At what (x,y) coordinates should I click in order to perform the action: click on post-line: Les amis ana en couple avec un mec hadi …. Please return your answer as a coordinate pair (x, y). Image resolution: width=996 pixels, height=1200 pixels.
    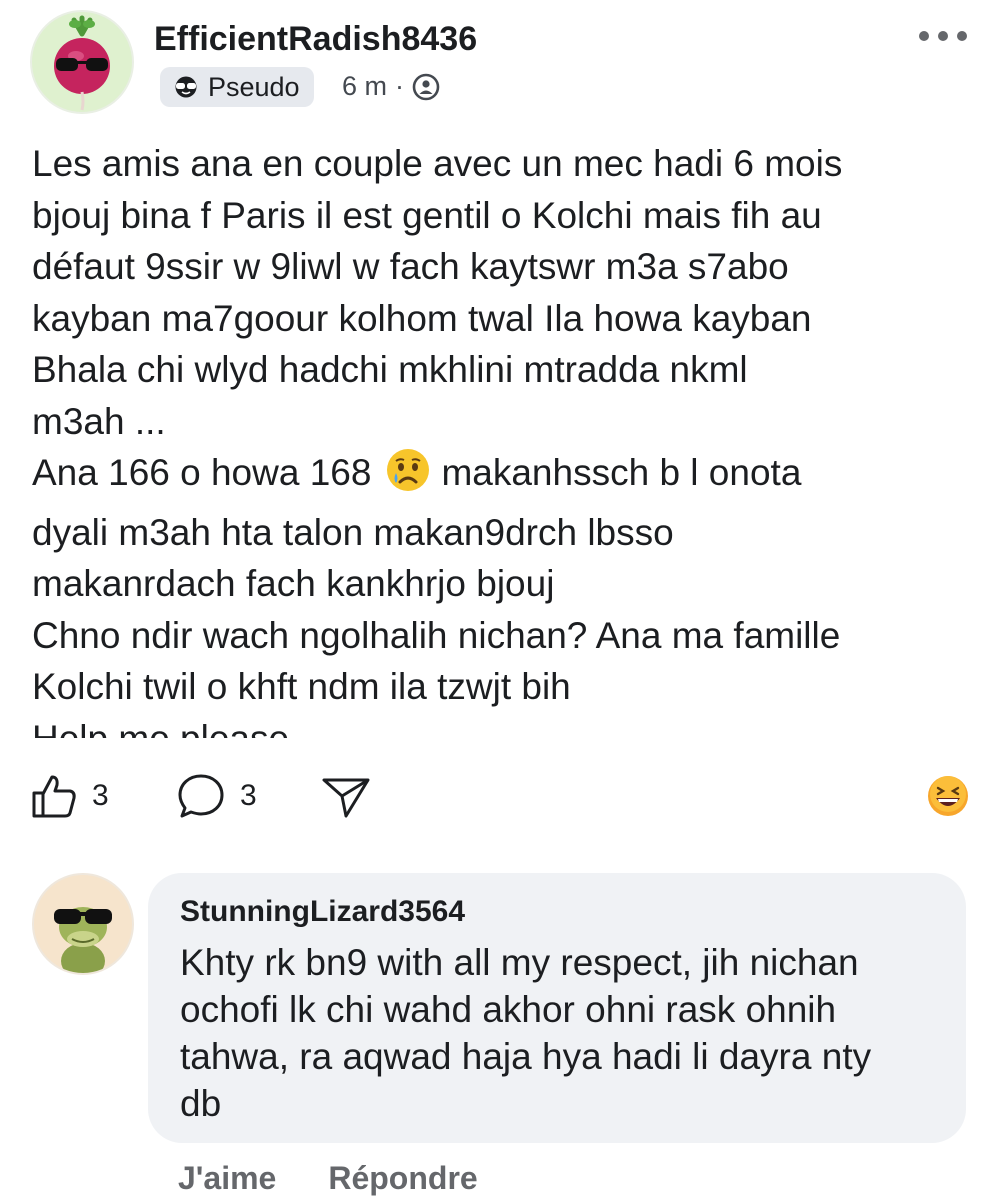
    Looking at the image, I should click on (437, 163).